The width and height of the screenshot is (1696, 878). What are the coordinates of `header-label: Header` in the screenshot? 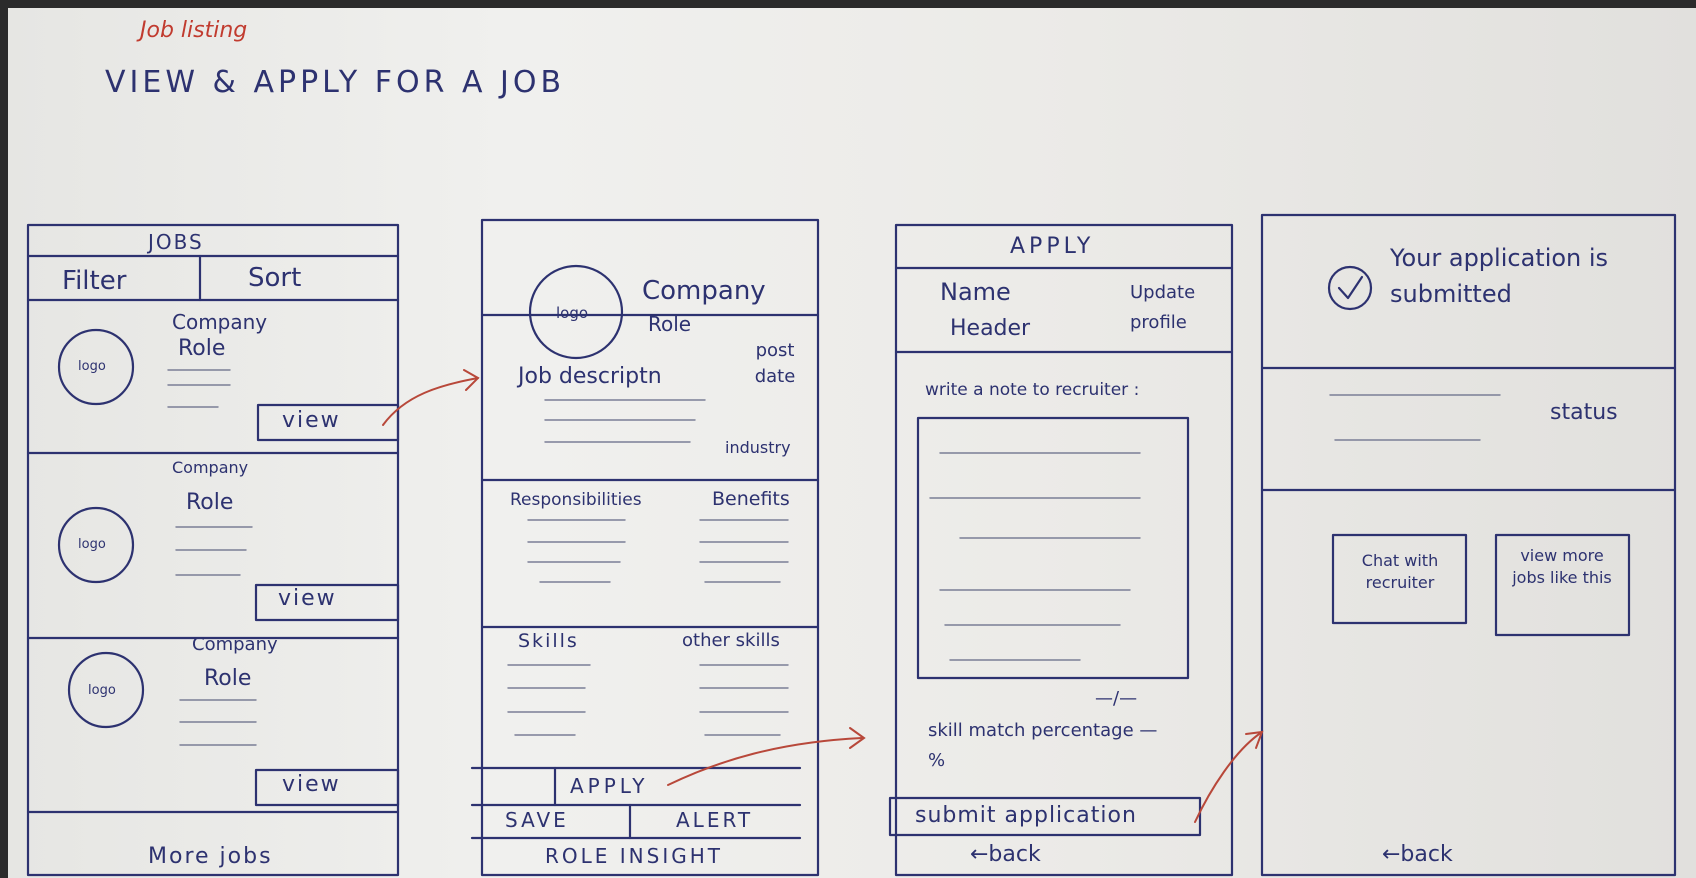 It's located at (990, 328).